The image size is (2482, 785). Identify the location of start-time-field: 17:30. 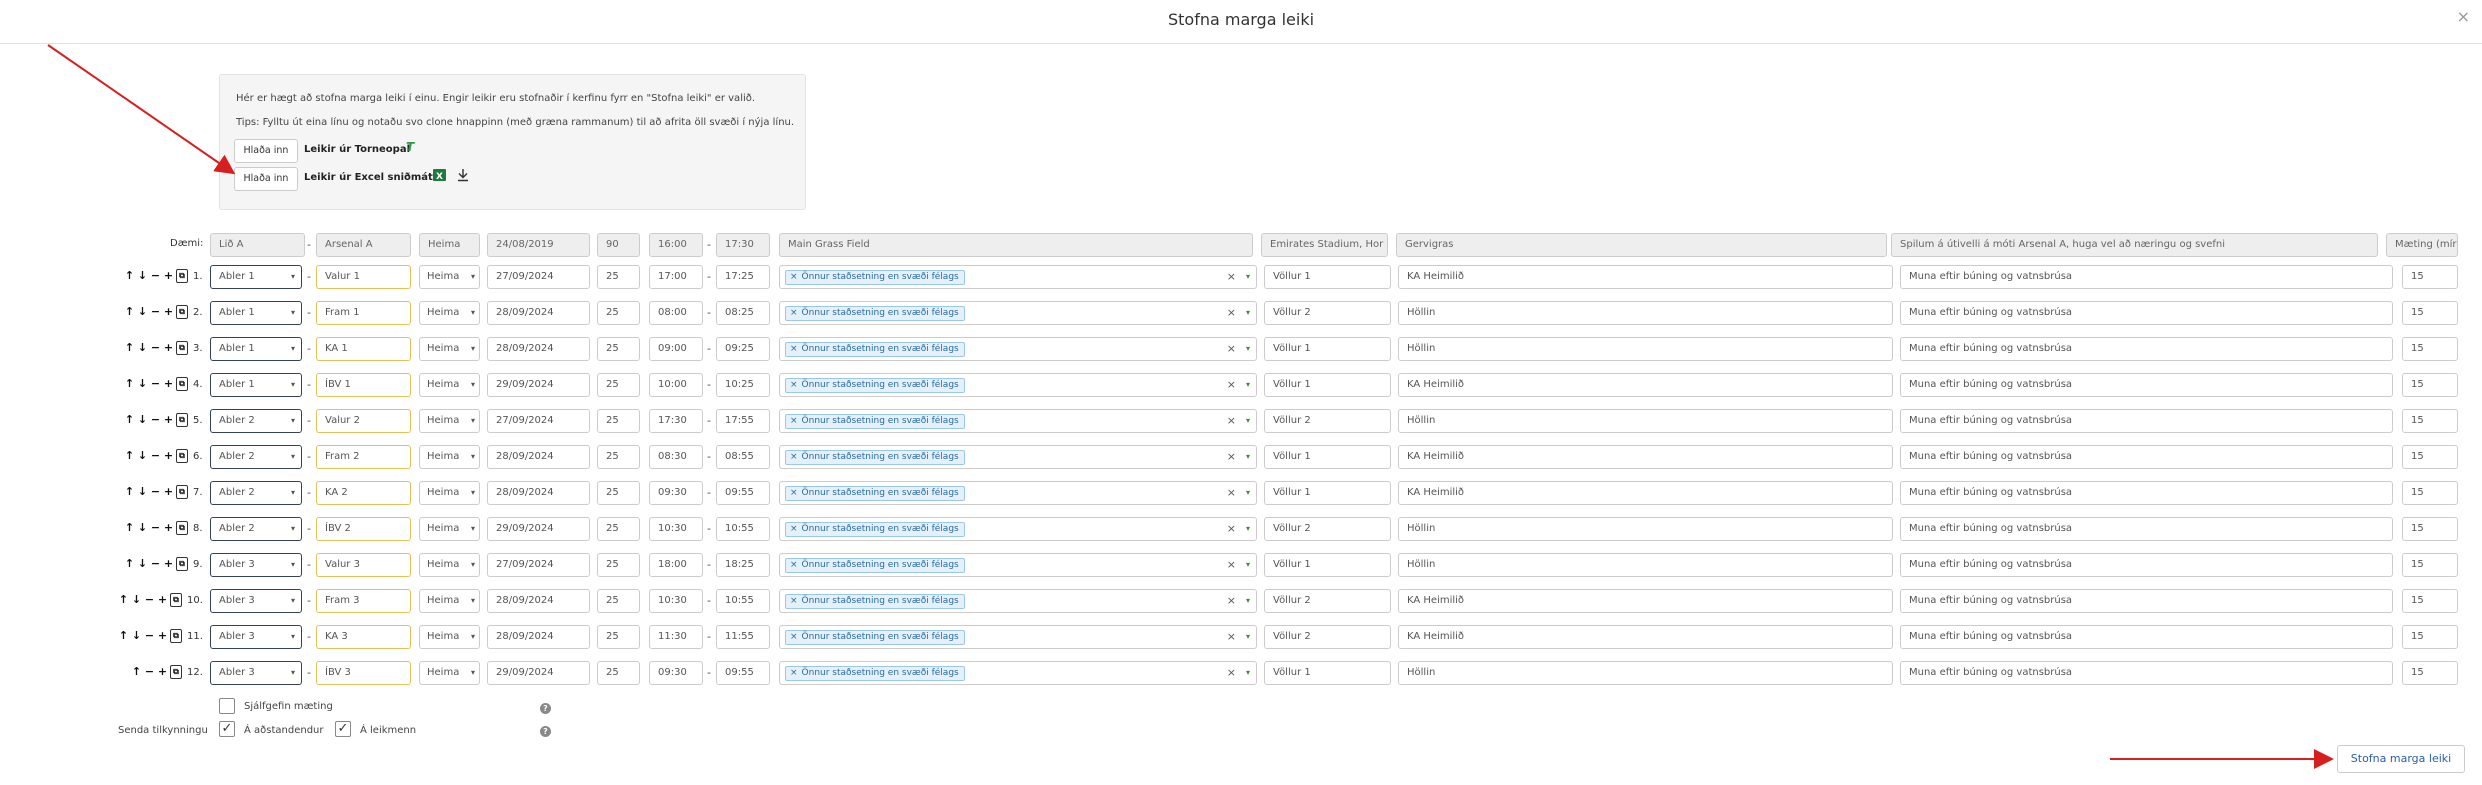
(676, 421).